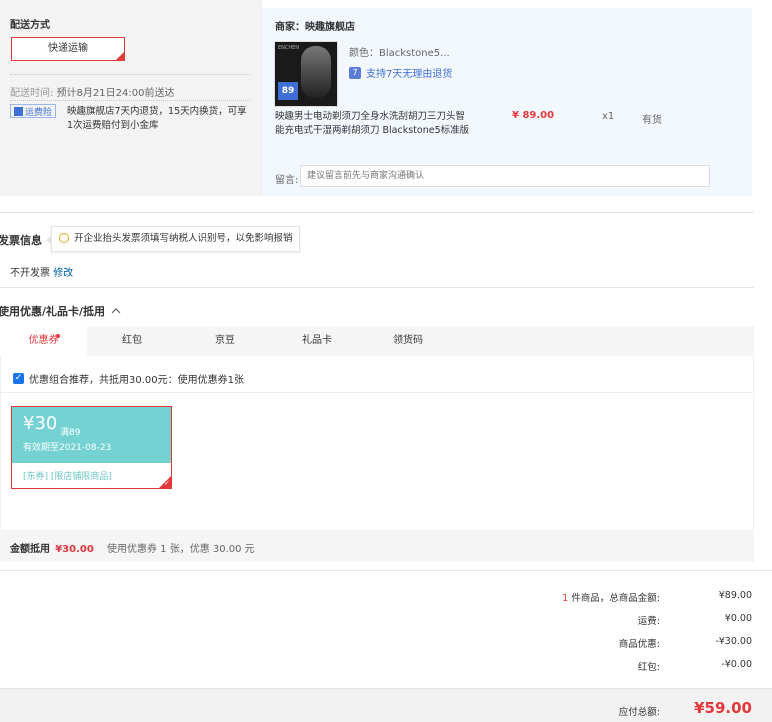 The image size is (772, 722). I want to click on summary-shipping-row: 运费: ¥0.00, so click(562, 621).